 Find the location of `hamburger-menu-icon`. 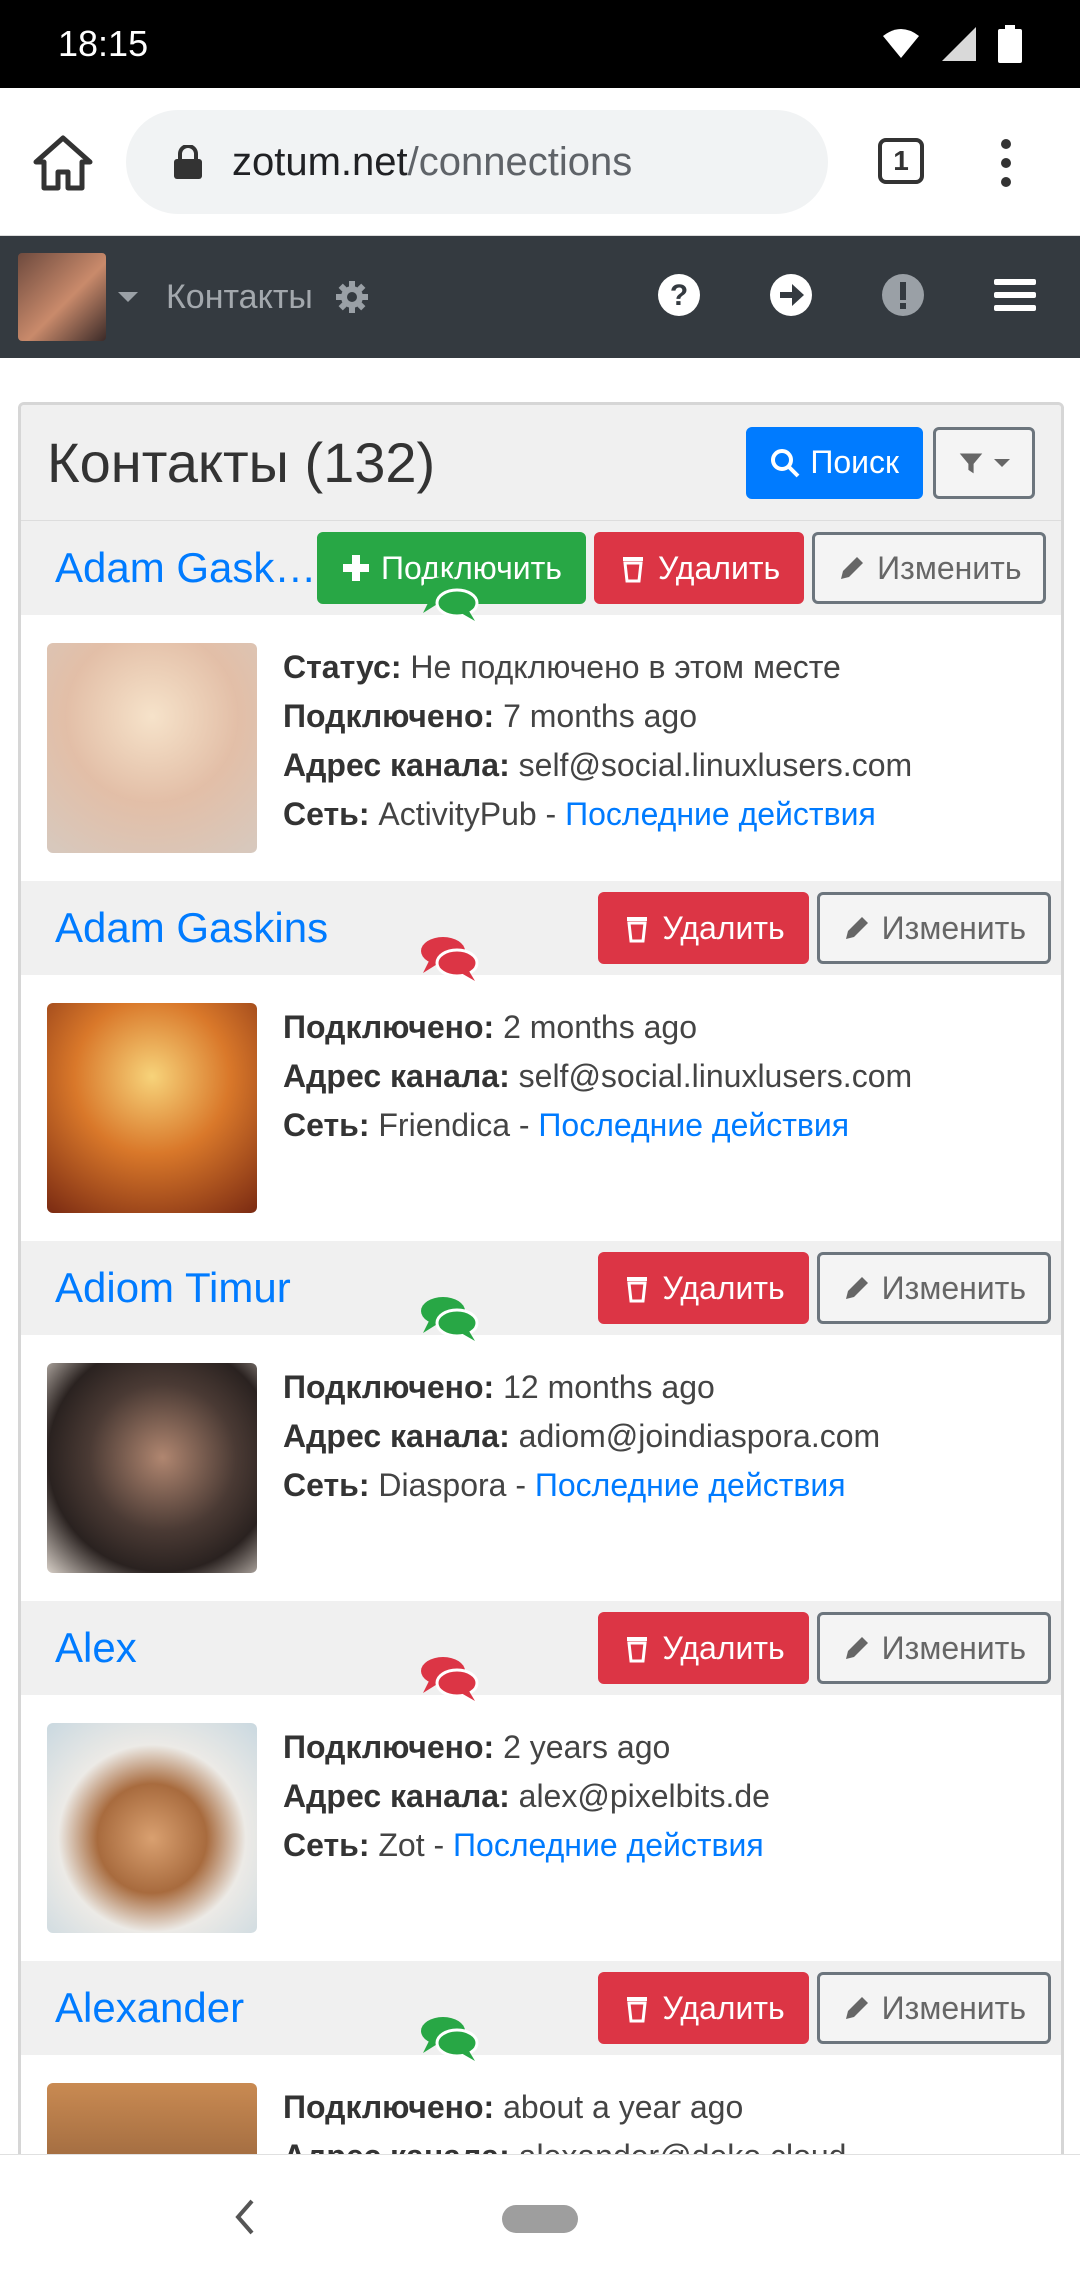

hamburger-menu-icon is located at coordinates (1015, 295).